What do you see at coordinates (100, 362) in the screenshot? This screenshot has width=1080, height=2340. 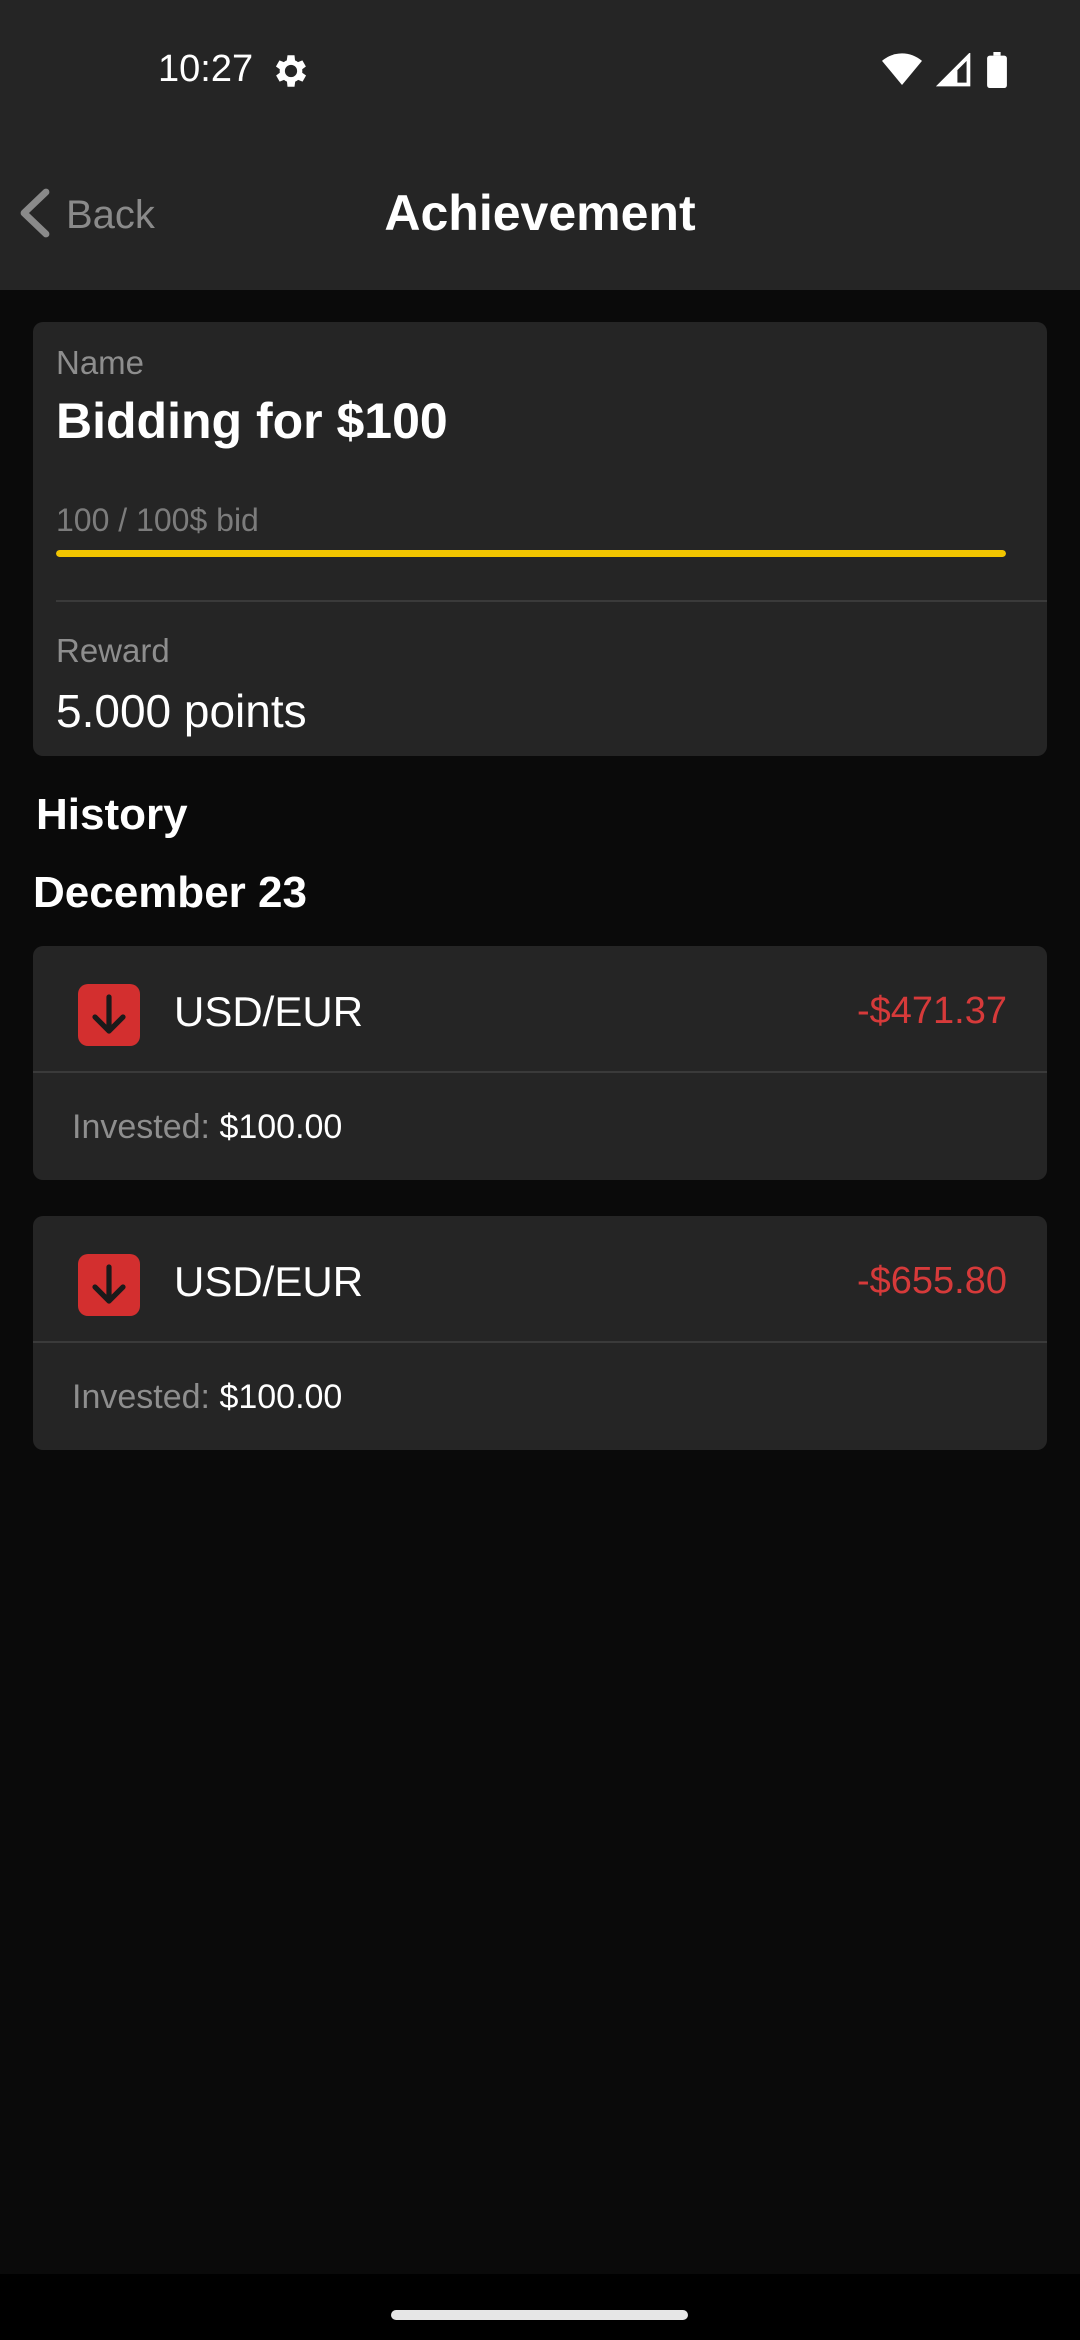 I see `name-label: Name` at bounding box center [100, 362].